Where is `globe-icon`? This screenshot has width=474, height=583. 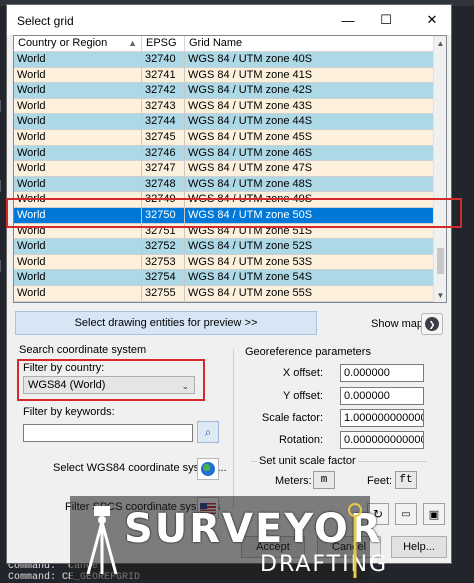
globe-icon is located at coordinates (208, 469).